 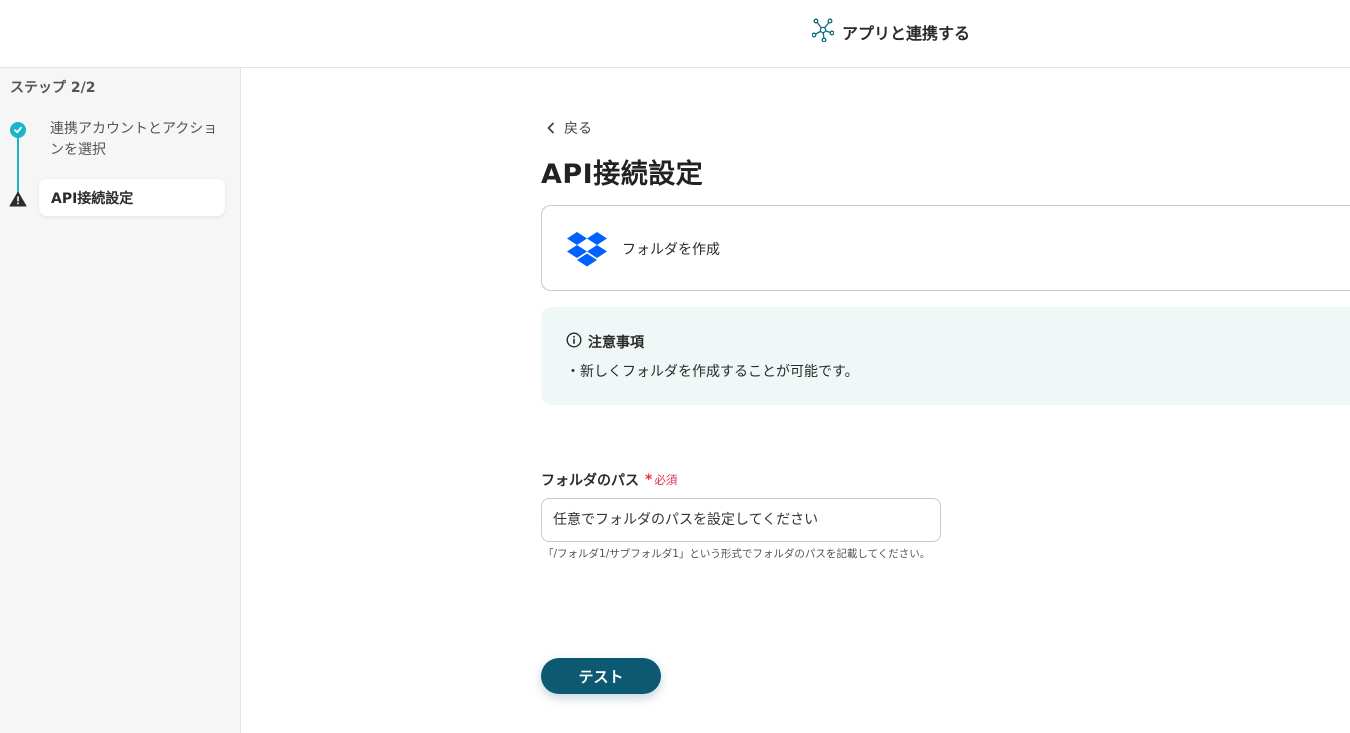 I want to click on test-button: テスト, so click(x=601, y=676).